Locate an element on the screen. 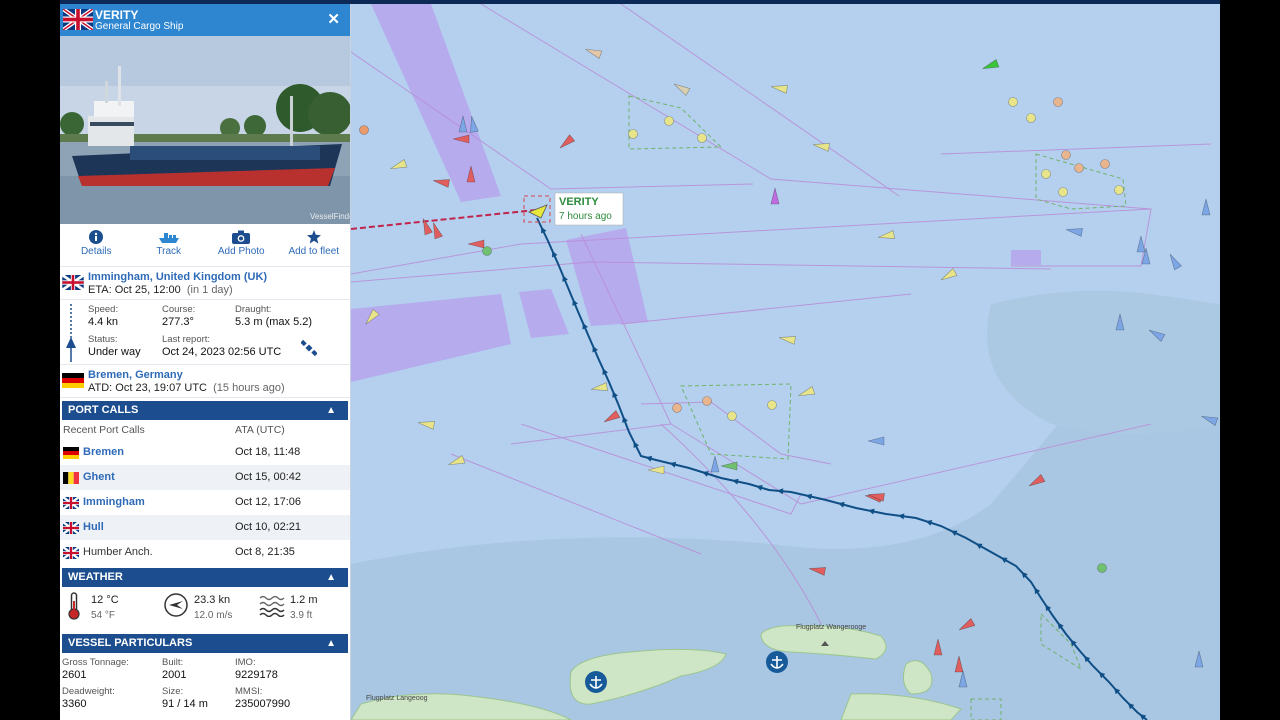 Image resolution: width=1280 pixels, height=720 pixels. particulars-header: VESSEL PARTICULARS ▲ is located at coordinates (205, 643).